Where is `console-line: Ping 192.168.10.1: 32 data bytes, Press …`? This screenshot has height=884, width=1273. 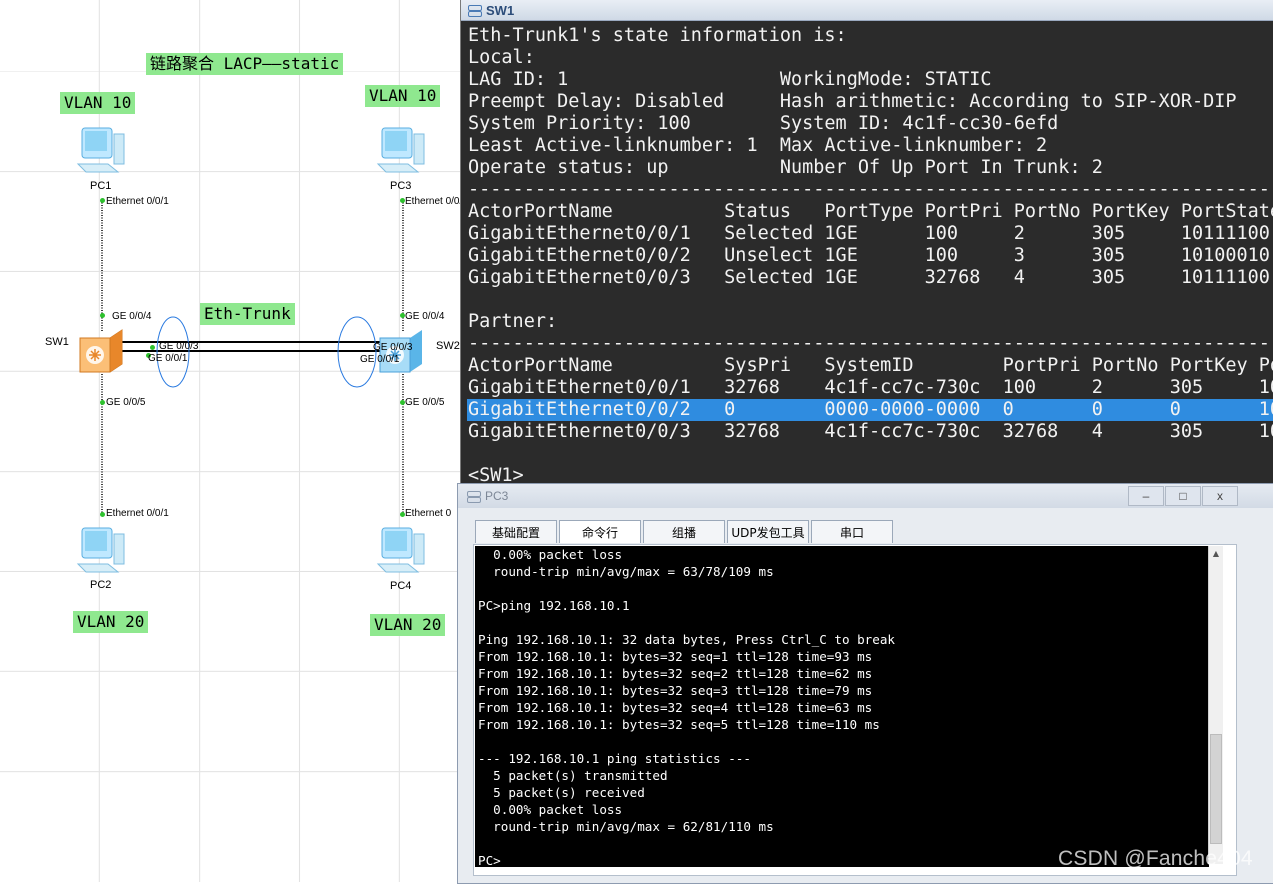 console-line: Ping 192.168.10.1: 32 data bytes, Press … is located at coordinates (687, 639).